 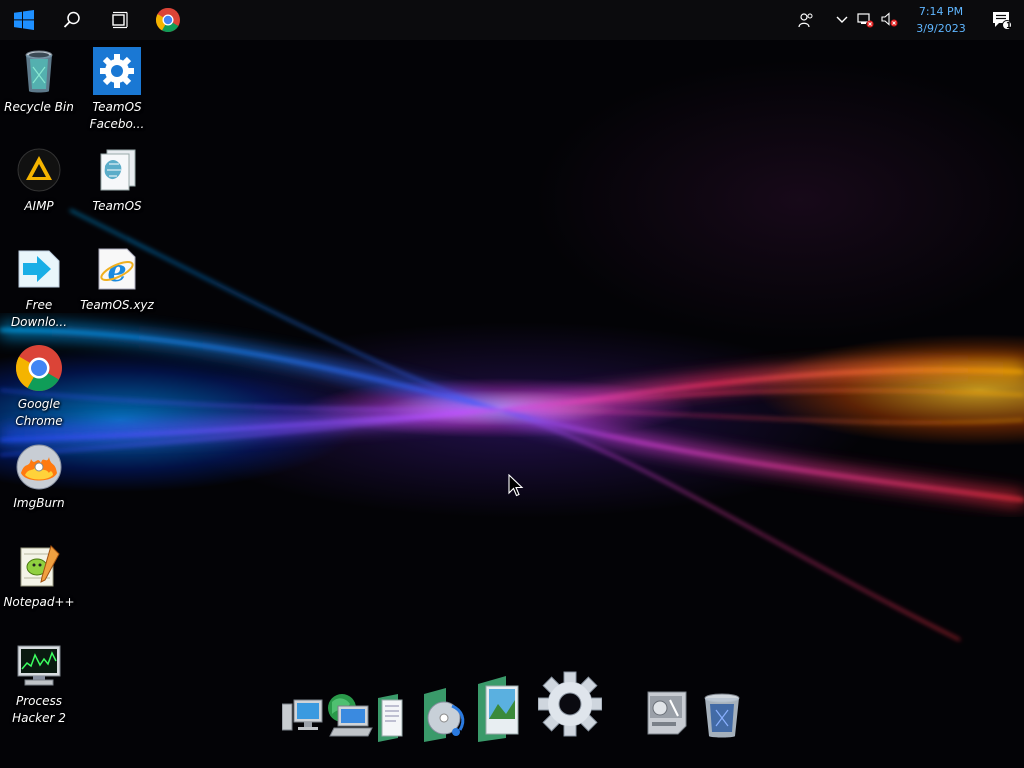 I want to click on desktop-icon-teamos: TeamOS, so click(x=117, y=180).